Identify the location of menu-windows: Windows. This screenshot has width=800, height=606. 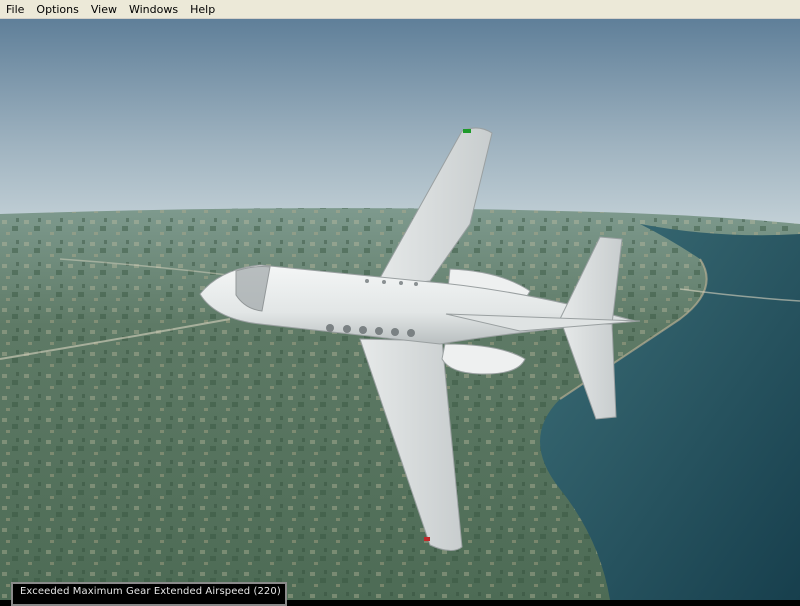
(153, 9).